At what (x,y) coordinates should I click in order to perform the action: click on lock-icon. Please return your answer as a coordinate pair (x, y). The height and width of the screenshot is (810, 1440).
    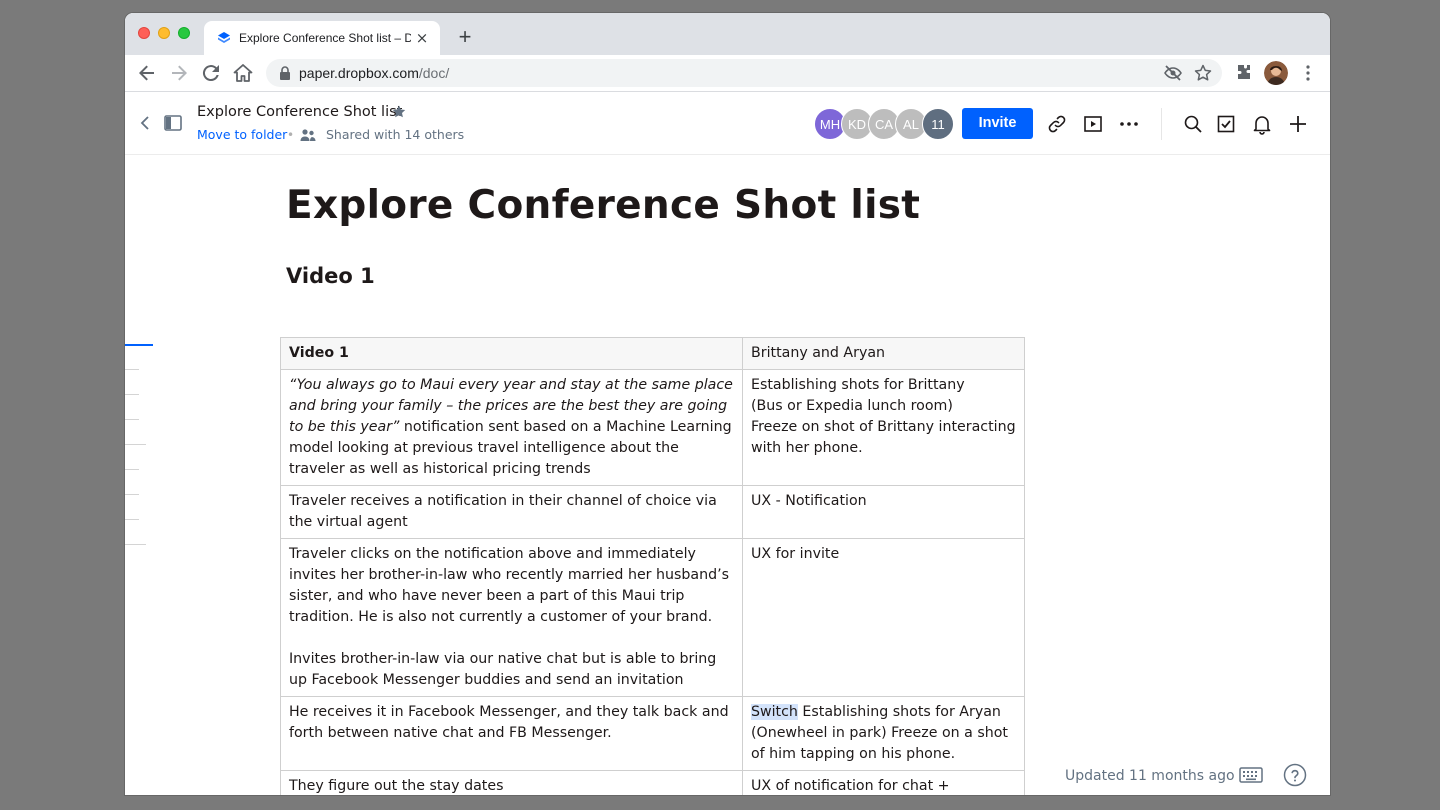
    Looking at the image, I should click on (285, 73).